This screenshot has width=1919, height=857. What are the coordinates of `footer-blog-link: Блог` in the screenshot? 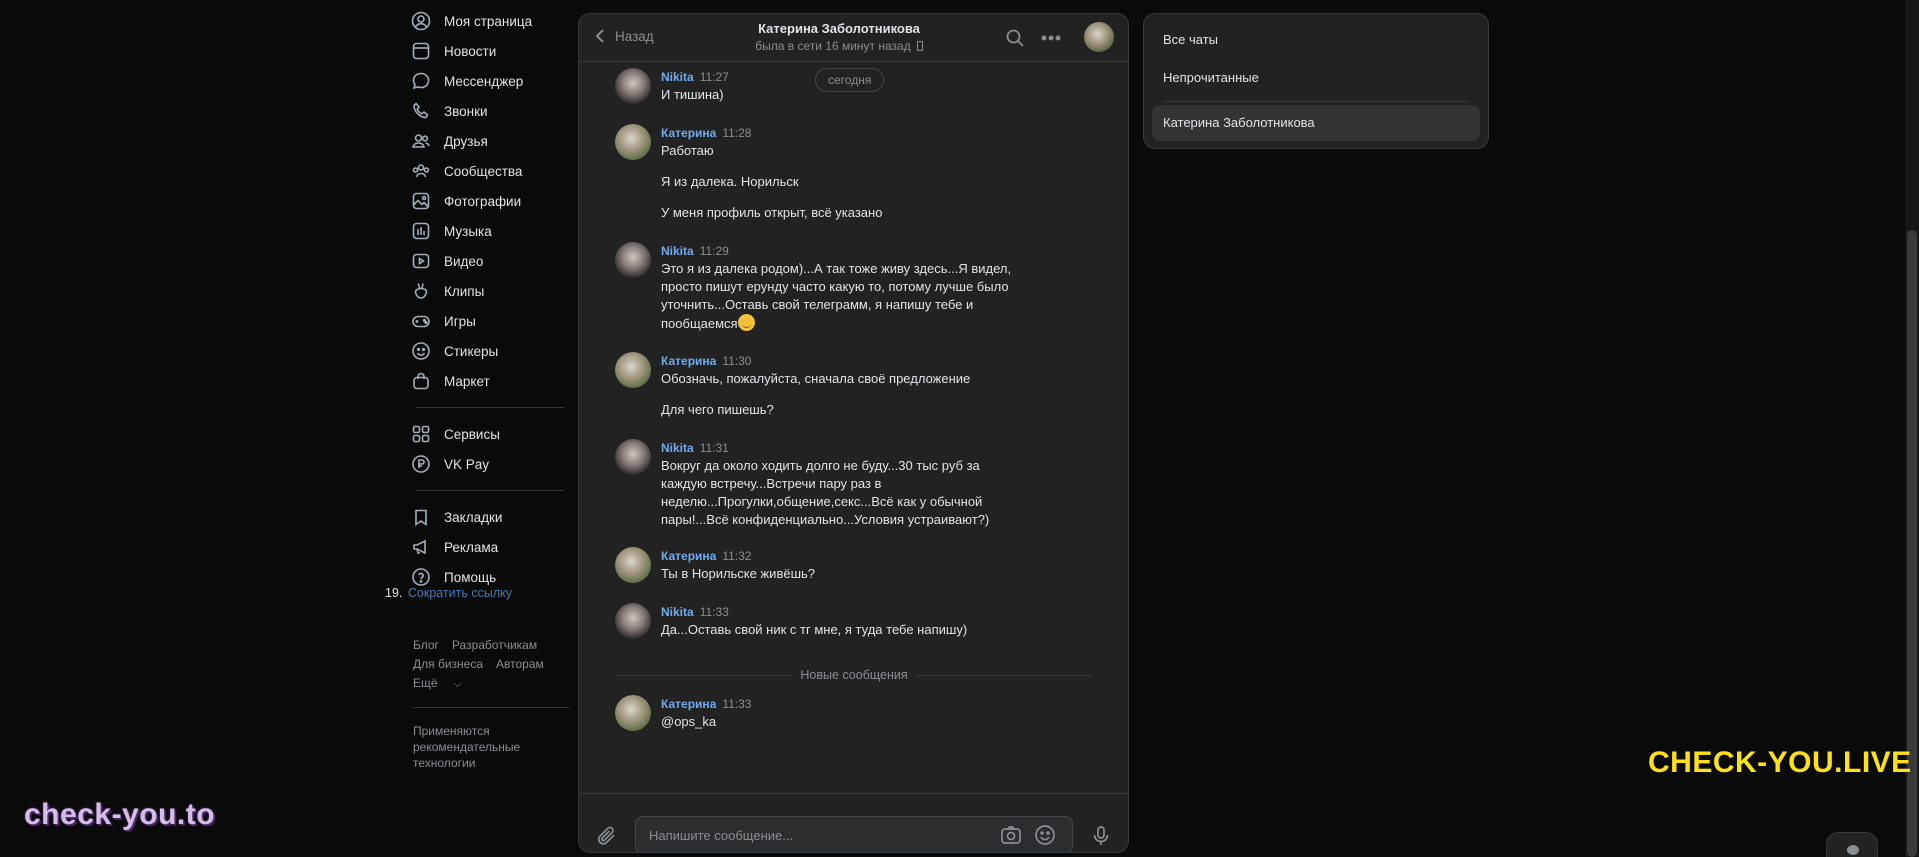 It's located at (426, 645).